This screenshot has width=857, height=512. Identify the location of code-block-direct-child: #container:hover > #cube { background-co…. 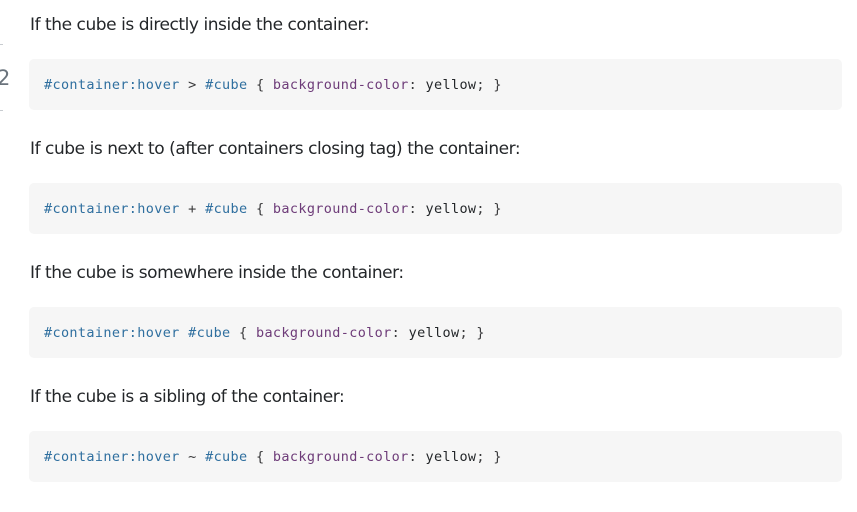
(435, 84).